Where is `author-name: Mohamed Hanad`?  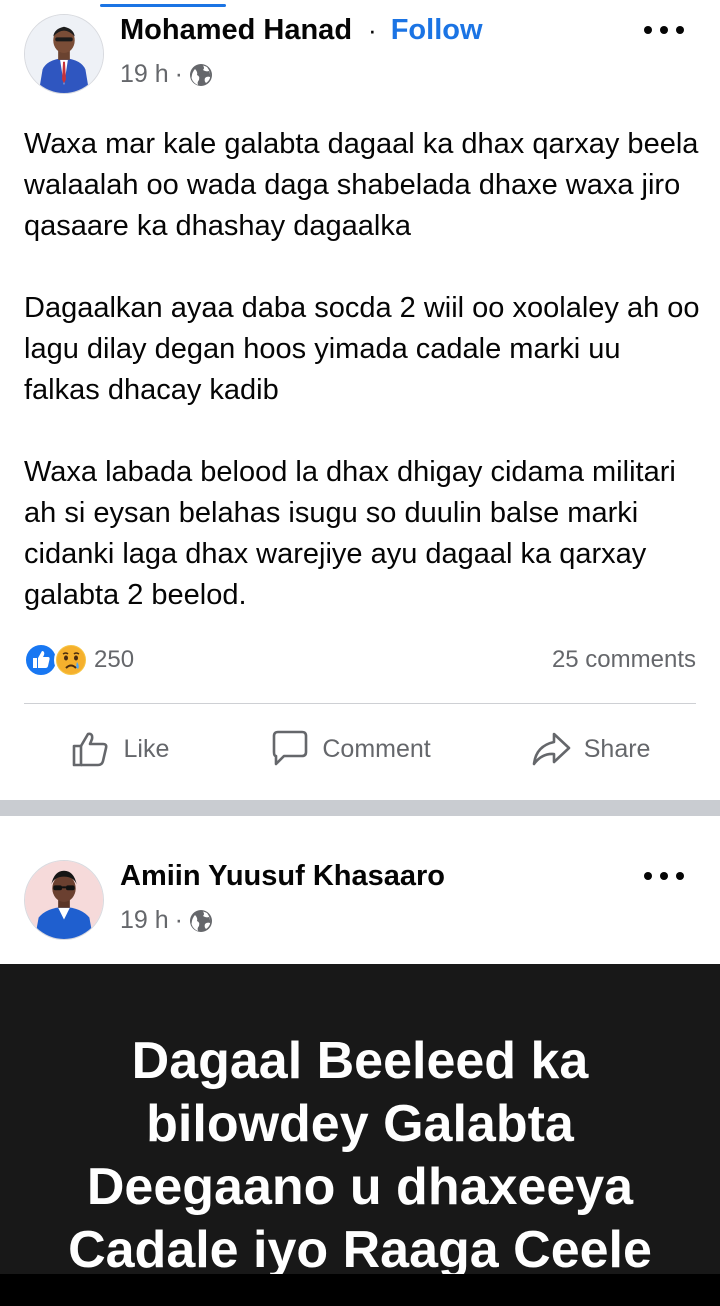
author-name: Mohamed Hanad is located at coordinates (236, 30).